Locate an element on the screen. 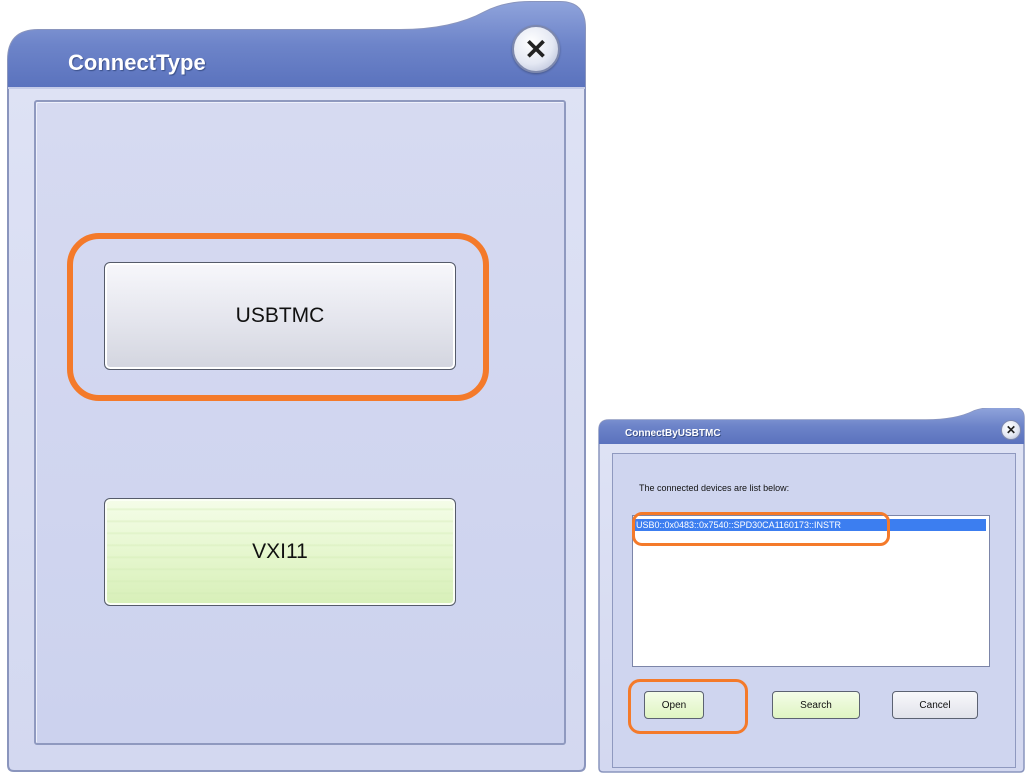 The image size is (1026, 773). device-highlight is located at coordinates (761, 529).